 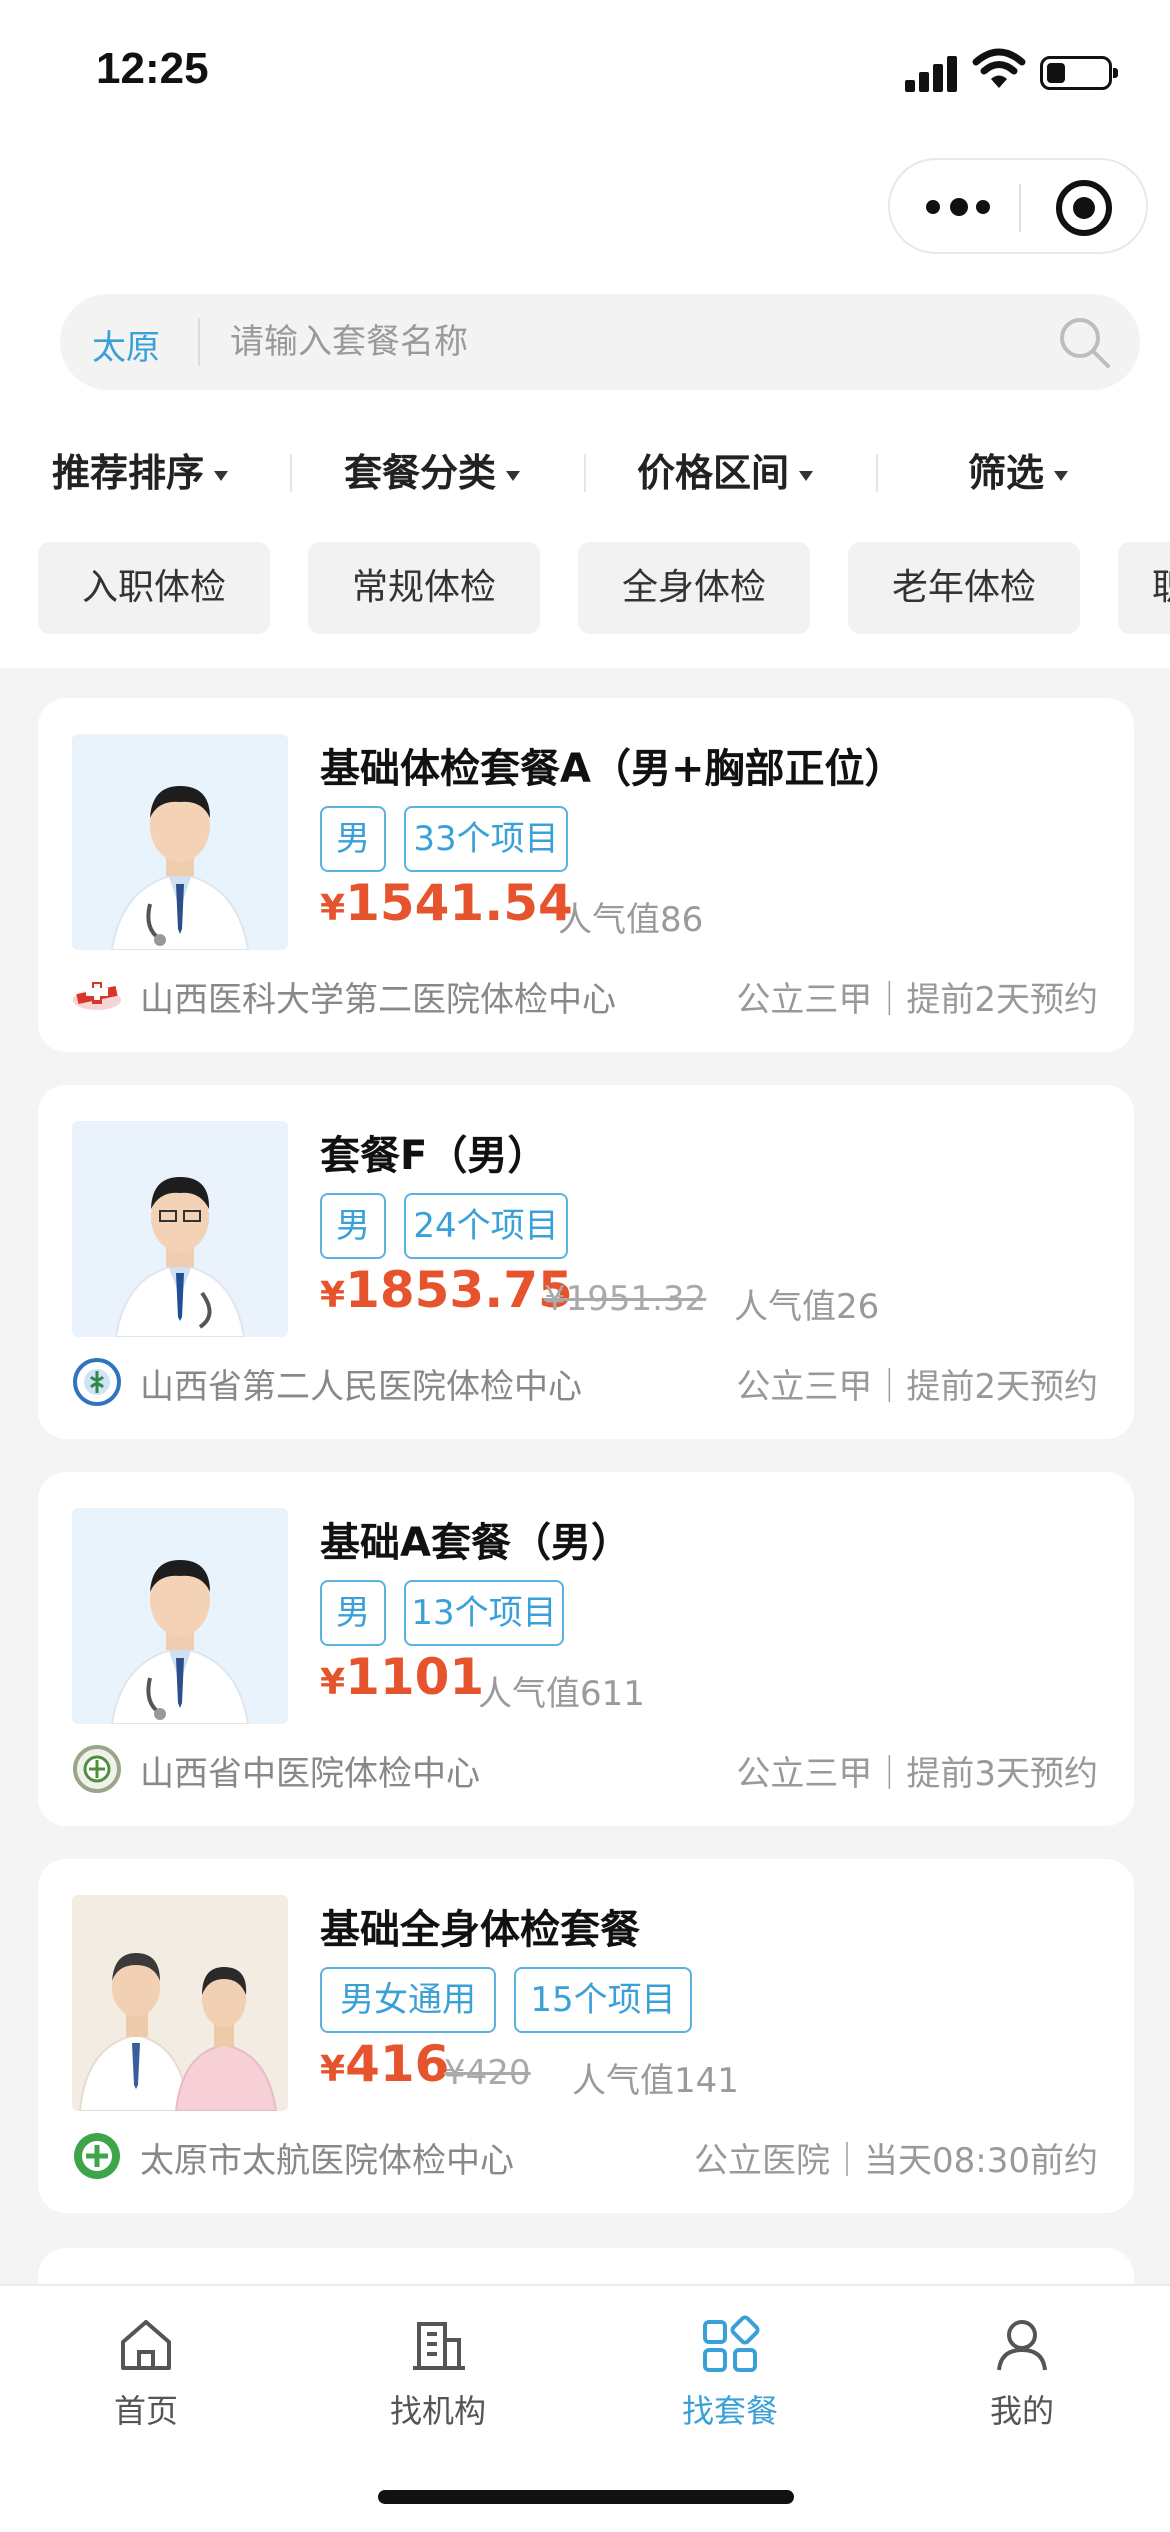 I want to click on home-indicator, so click(x=586, y=2497).